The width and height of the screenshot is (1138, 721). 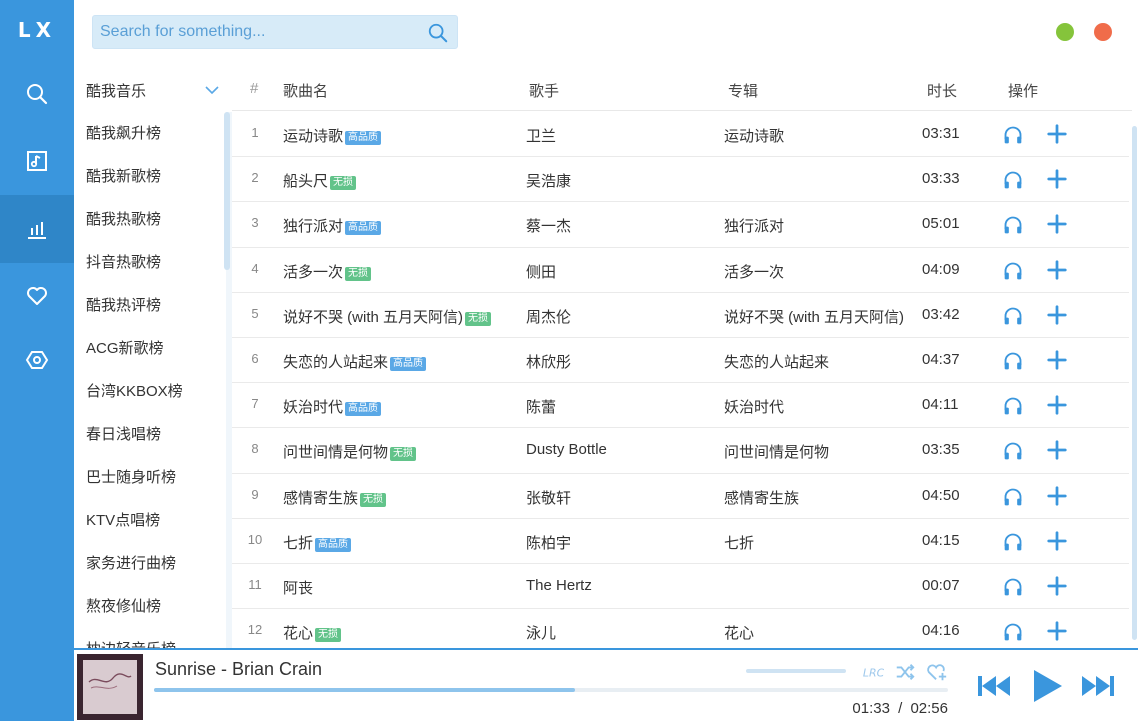 What do you see at coordinates (796, 671) in the screenshot?
I see `volume-slider` at bounding box center [796, 671].